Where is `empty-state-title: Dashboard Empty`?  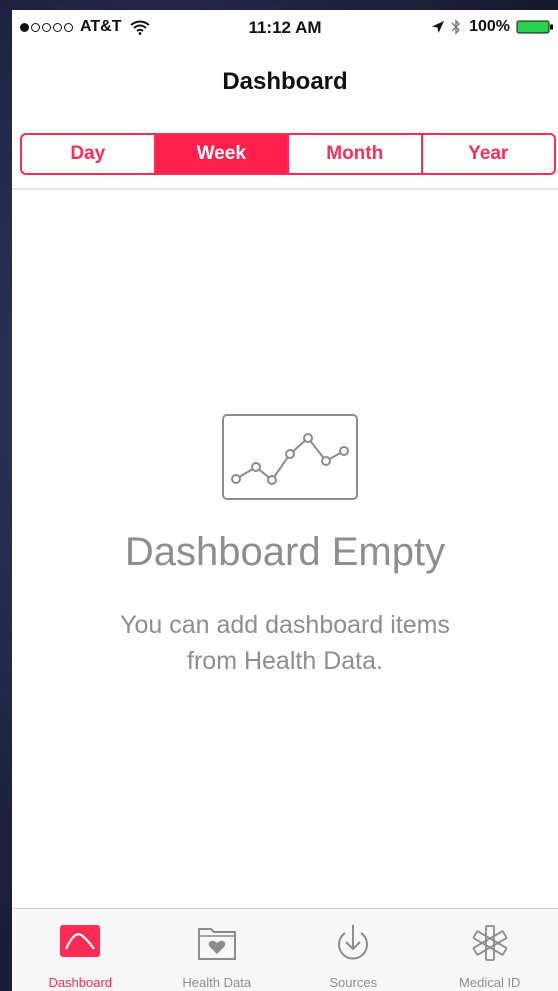
empty-state-title: Dashboard Empty is located at coordinates (285, 552).